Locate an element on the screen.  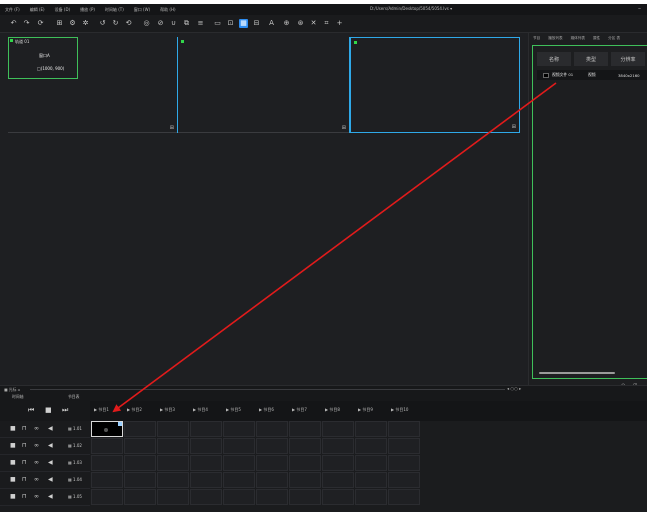
tab-timeline: 时间轴 is located at coordinates (17, 397).